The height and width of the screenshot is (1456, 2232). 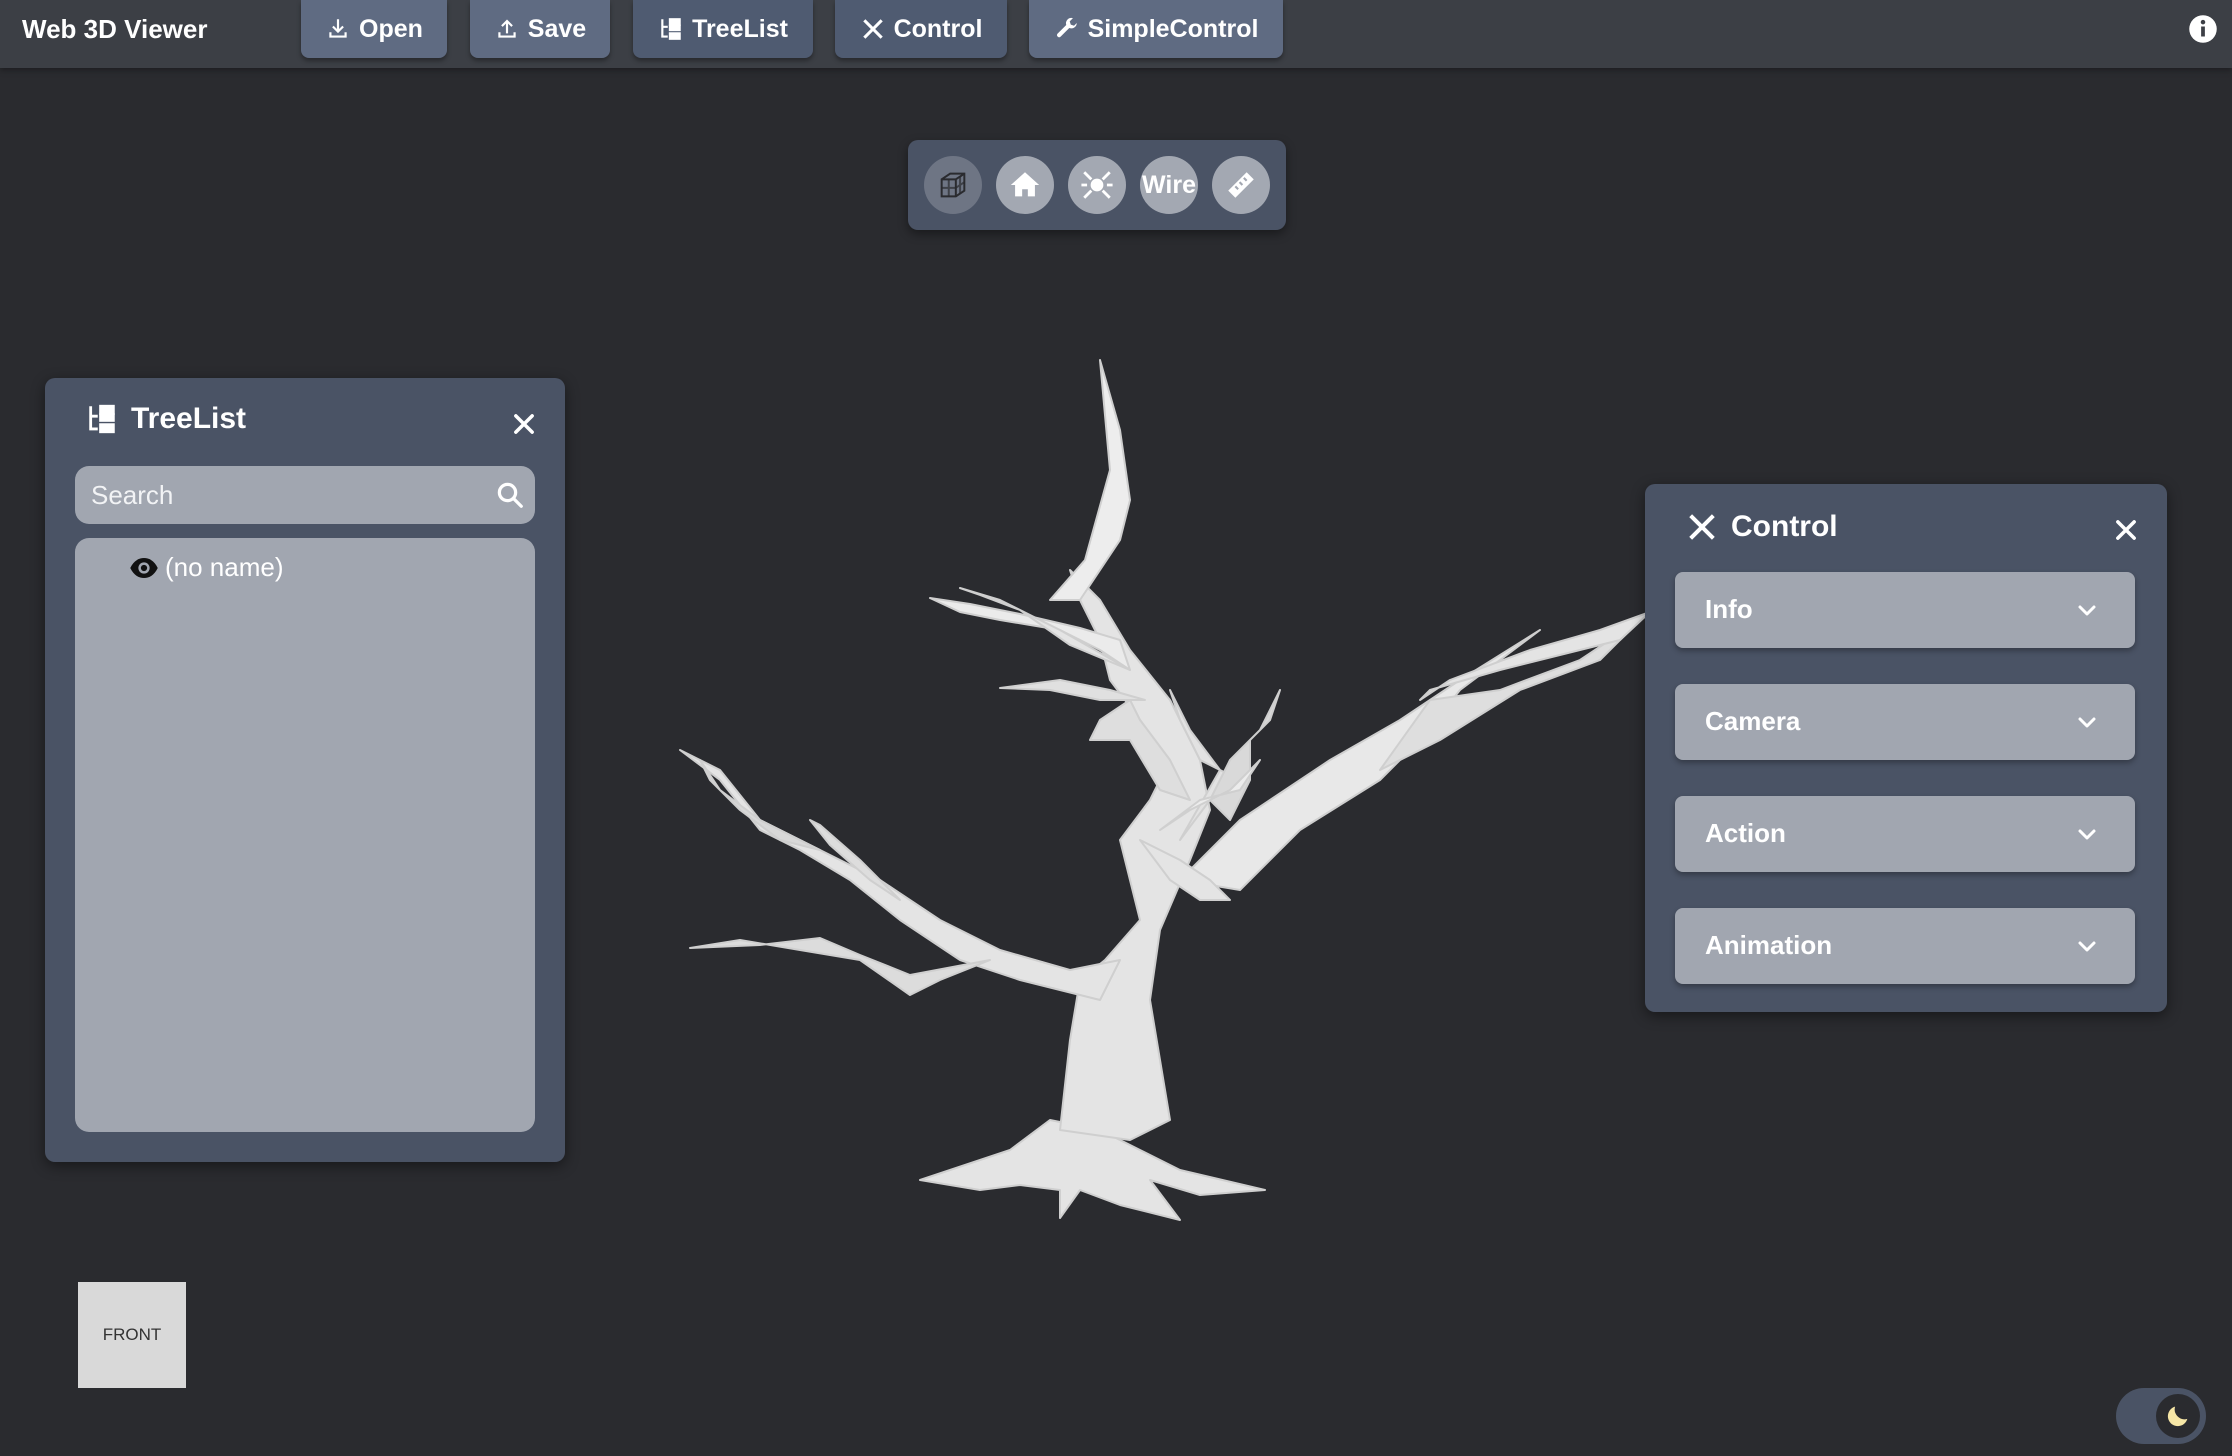 I want to click on eye-icon, so click(x=144, y=568).